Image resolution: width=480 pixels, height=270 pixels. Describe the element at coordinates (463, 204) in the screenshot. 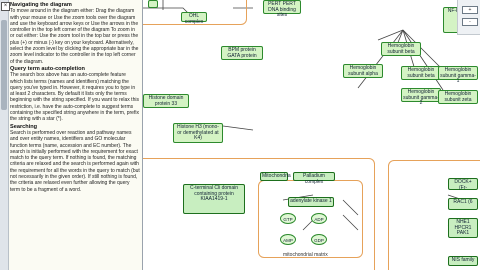

I see `node-rac1: RAC1 (6` at that location.